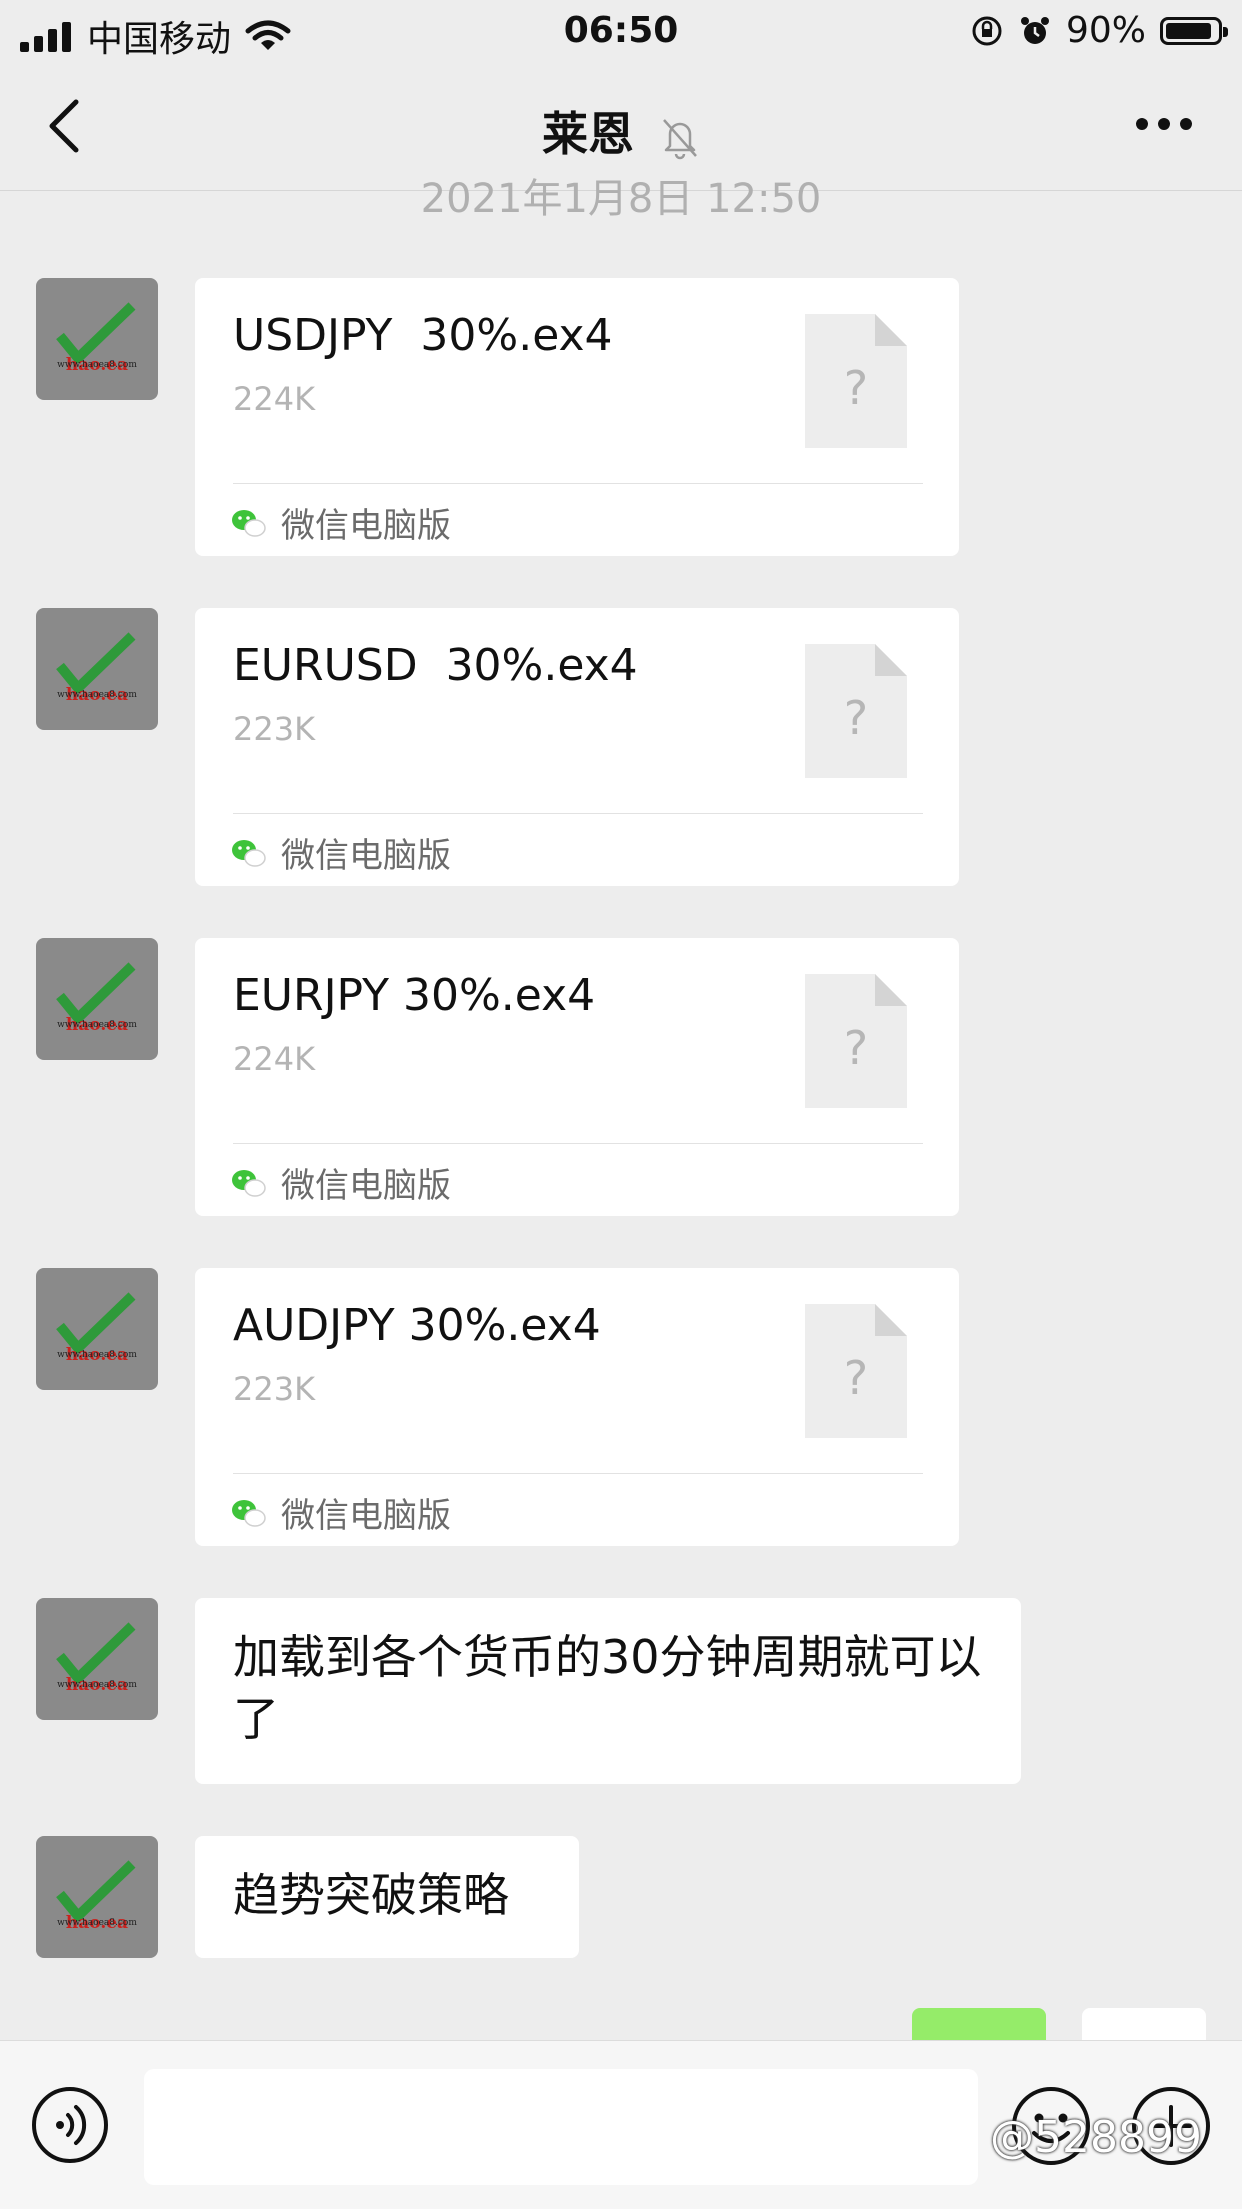  What do you see at coordinates (1105, 30) in the screenshot?
I see `battery-percent: 90%` at bounding box center [1105, 30].